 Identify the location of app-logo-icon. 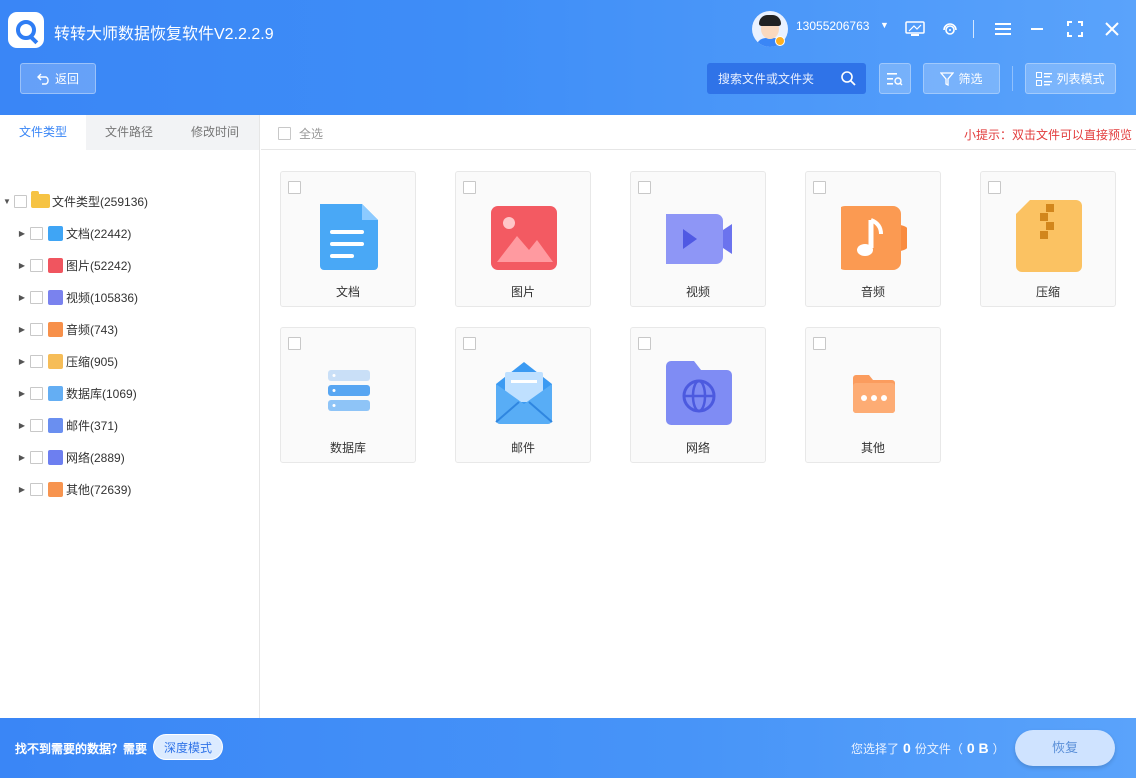
(26, 30).